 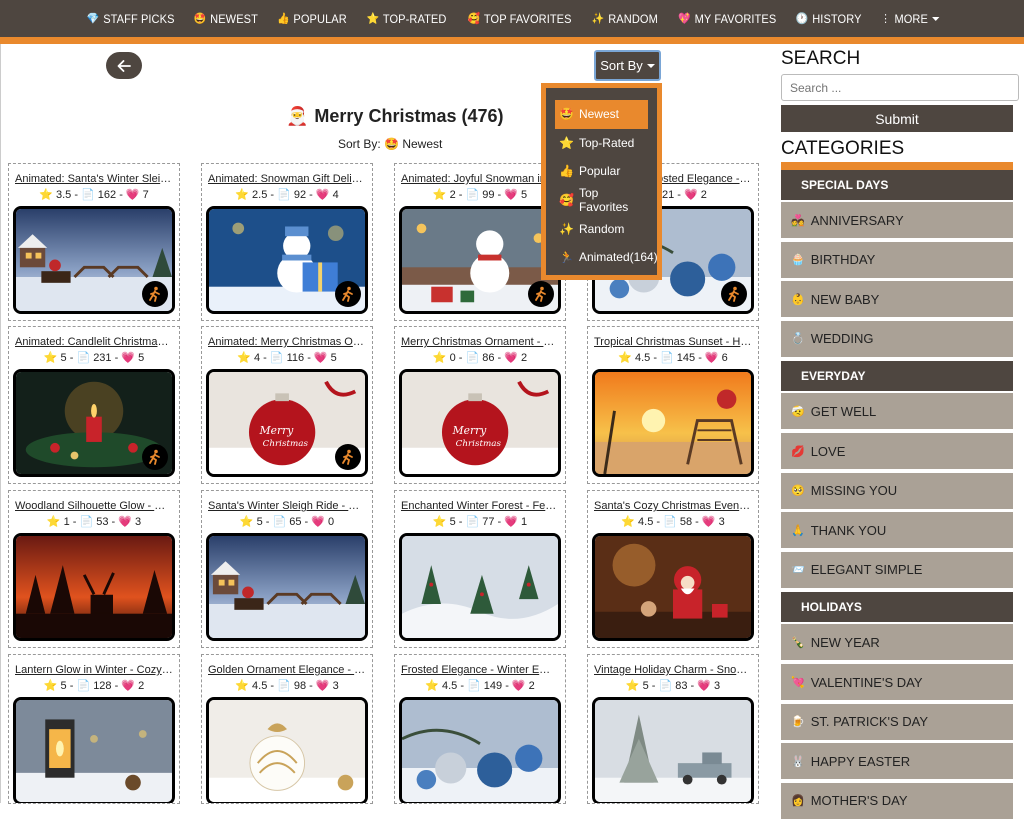 I want to click on card-title-link: Merry Christmas Ornament - Festive Email, so click(x=480, y=342).